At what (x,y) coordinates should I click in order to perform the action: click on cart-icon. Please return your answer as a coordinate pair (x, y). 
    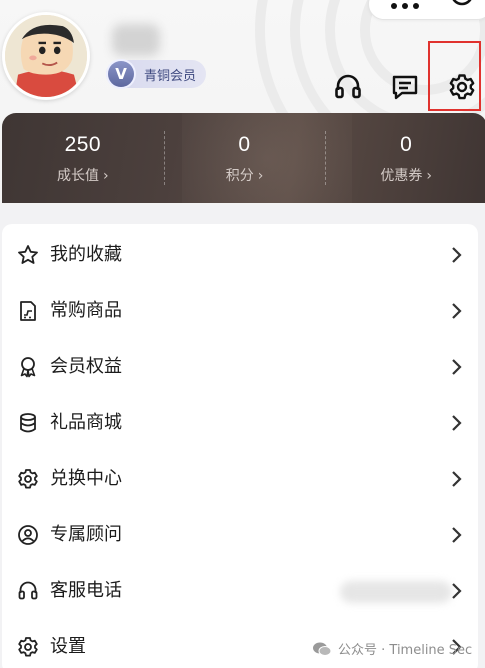
    Looking at the image, I should click on (28, 311).